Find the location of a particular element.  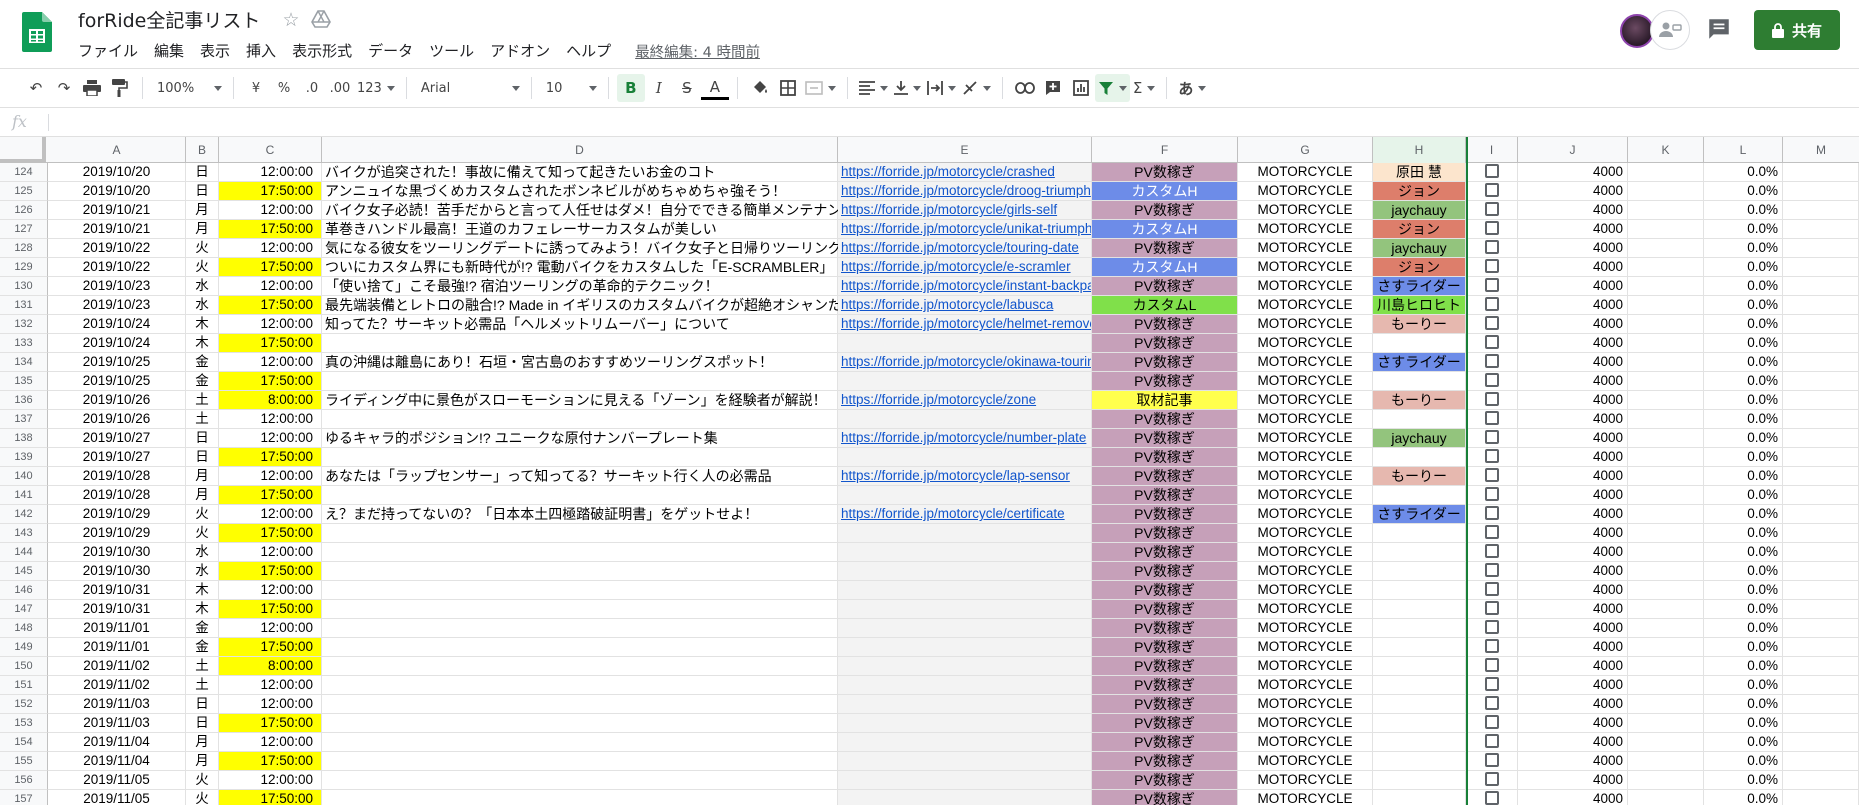

weekday-cell: 土 is located at coordinates (202, 685).